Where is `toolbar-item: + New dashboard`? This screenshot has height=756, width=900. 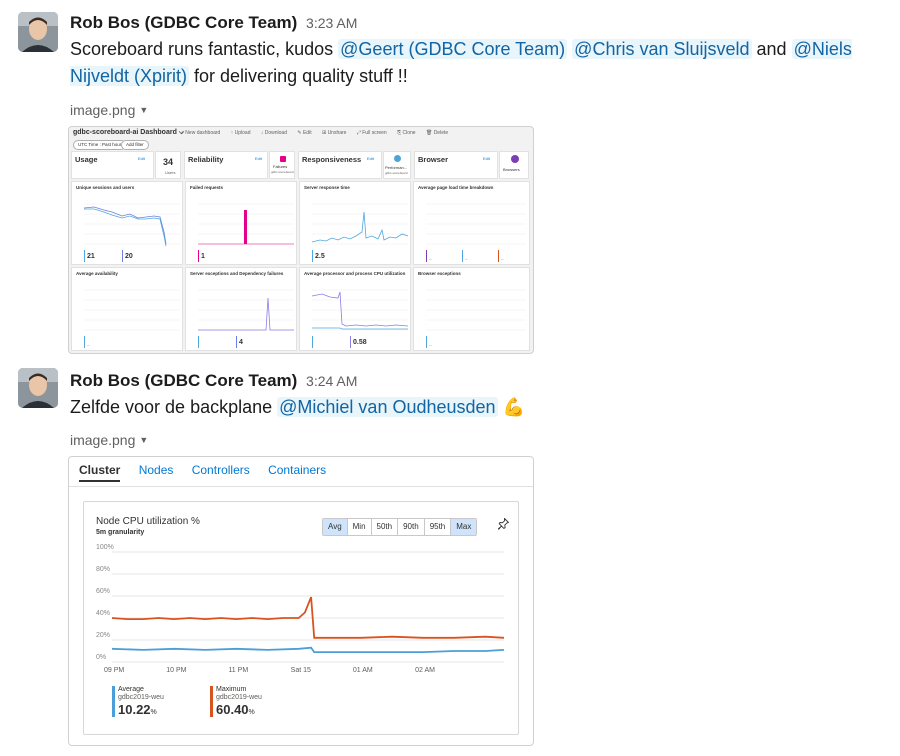 toolbar-item: + New dashboard is located at coordinates (201, 133).